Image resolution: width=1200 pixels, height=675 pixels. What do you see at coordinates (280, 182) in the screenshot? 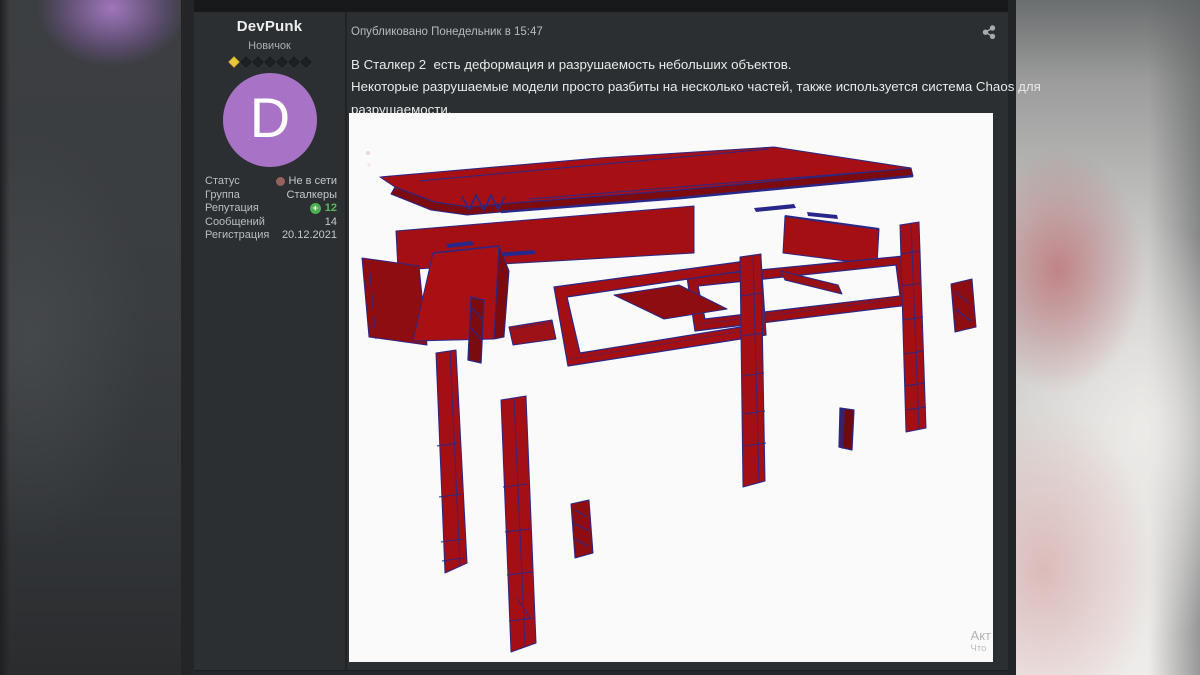
I see `offline-status-dot-icon` at bounding box center [280, 182].